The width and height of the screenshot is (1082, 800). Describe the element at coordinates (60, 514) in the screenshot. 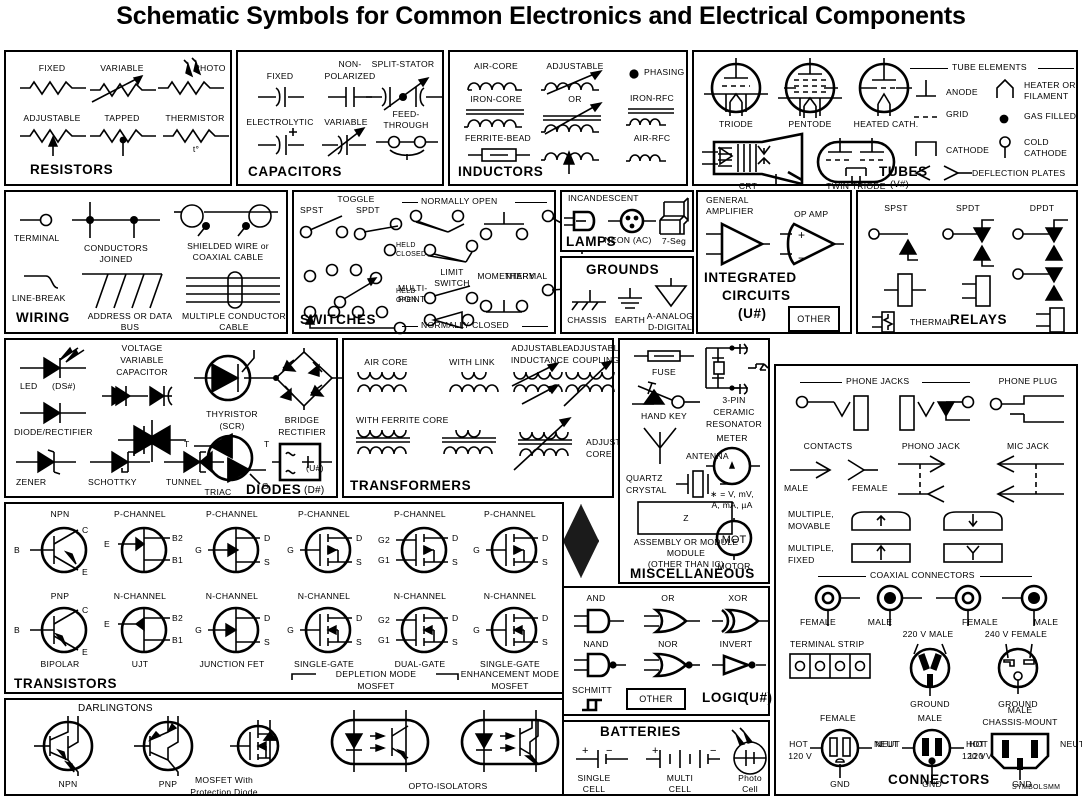

I see `label-transistor-npn: NPN` at that location.